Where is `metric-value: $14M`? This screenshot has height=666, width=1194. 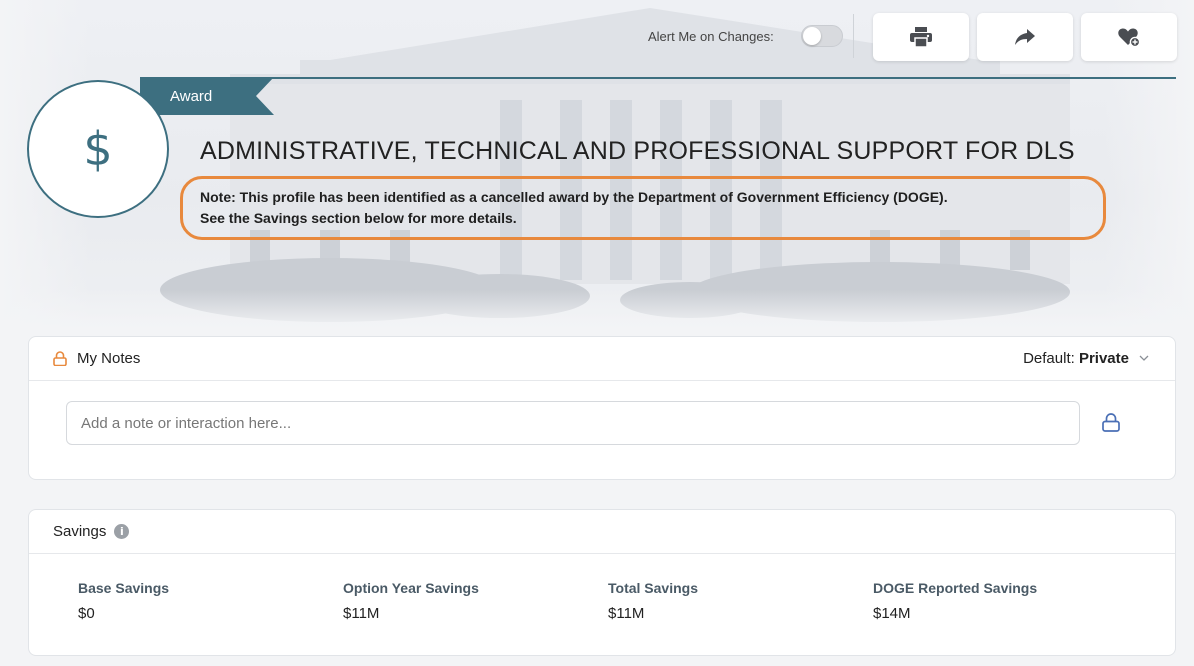 metric-value: $14M is located at coordinates (892, 613).